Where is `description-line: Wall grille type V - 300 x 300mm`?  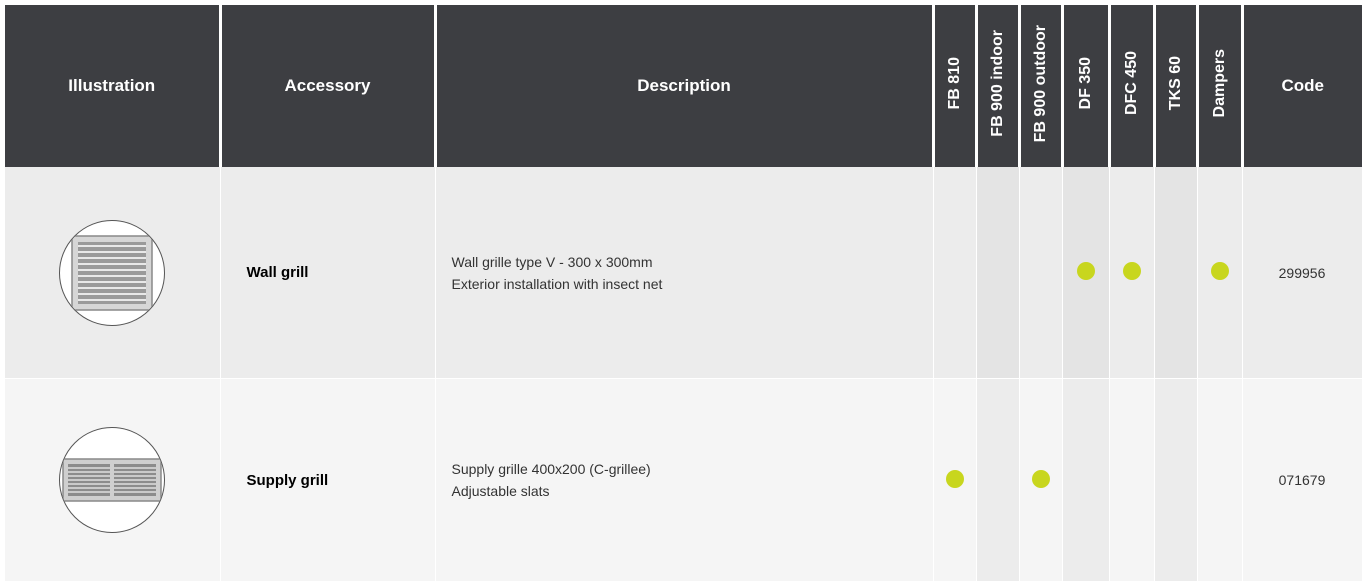 description-line: Wall grille type V - 300 x 300mm is located at coordinates (552, 261).